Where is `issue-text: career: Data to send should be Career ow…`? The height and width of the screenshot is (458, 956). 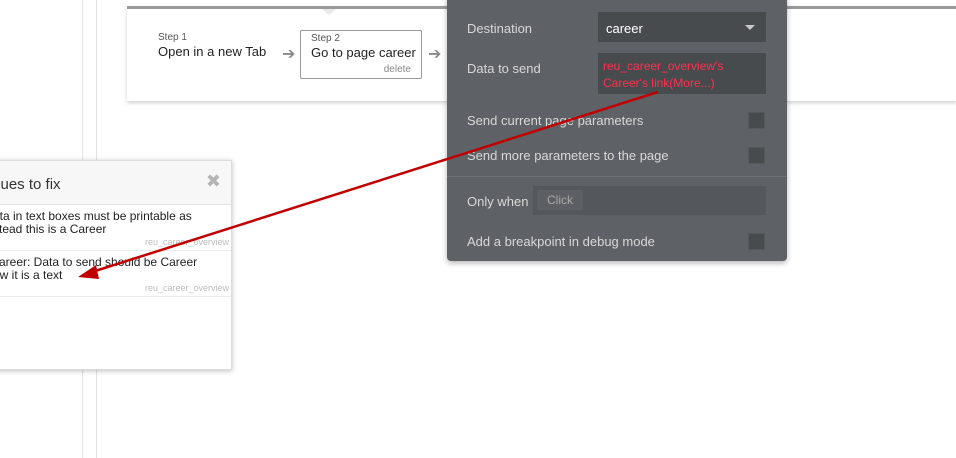
issue-text: career: Data to send should be Career ow… is located at coordinates (98, 269).